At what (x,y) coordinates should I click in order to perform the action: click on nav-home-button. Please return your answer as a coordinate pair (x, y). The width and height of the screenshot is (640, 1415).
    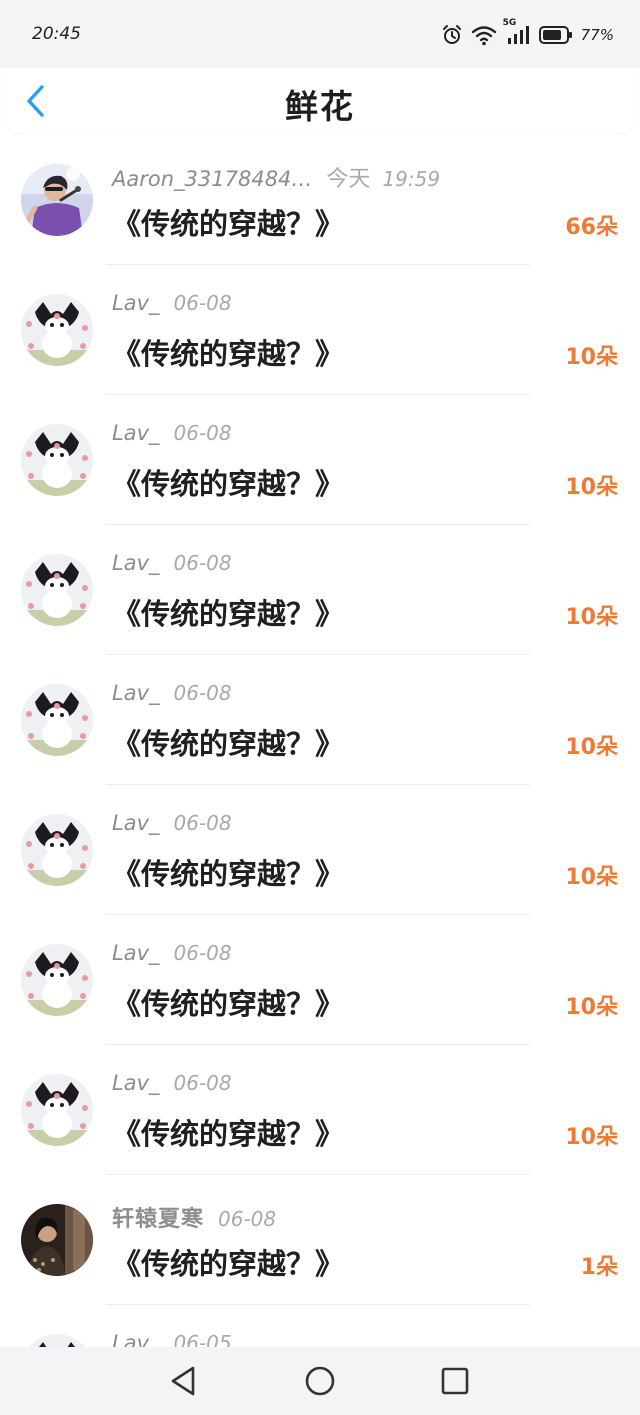
    Looking at the image, I should click on (320, 1381).